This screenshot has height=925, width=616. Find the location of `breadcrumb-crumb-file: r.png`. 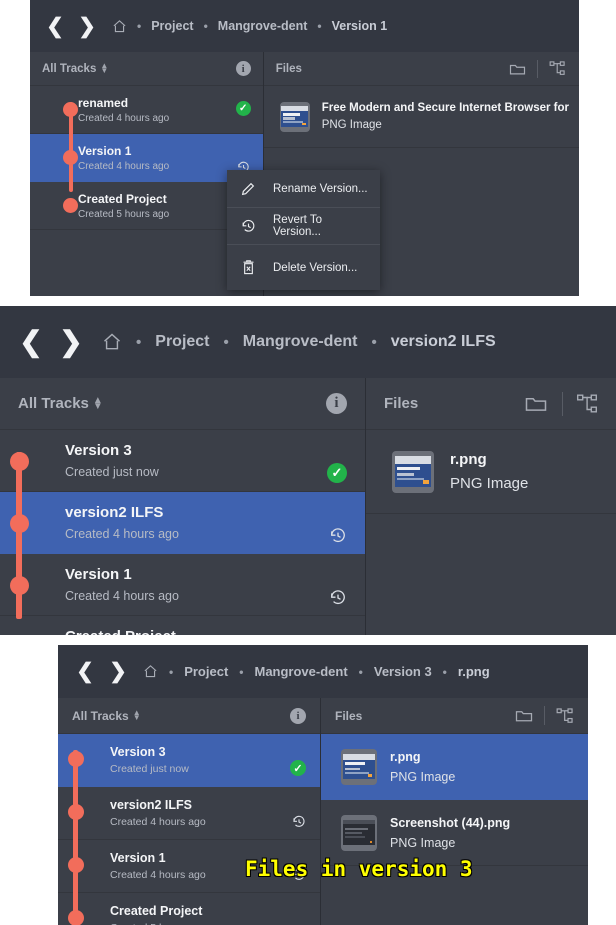

breadcrumb-crumb-file: r.png is located at coordinates (474, 671).